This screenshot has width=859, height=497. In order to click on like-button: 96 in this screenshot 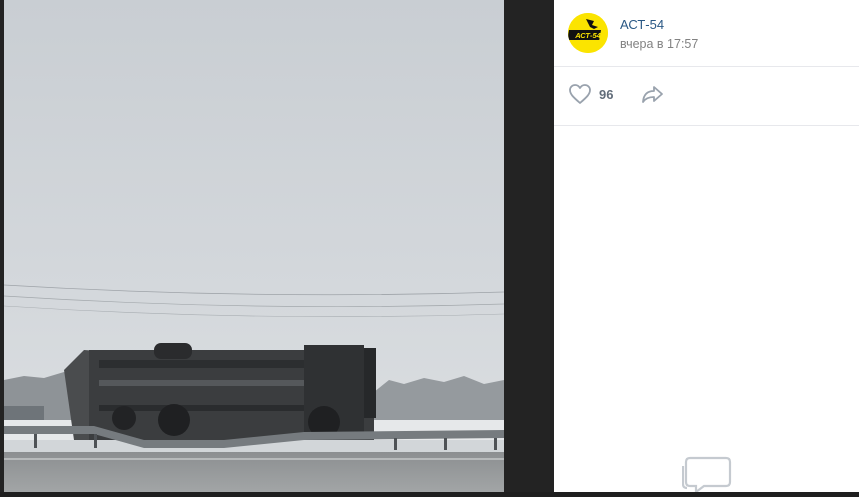, I will do `click(598, 95)`.